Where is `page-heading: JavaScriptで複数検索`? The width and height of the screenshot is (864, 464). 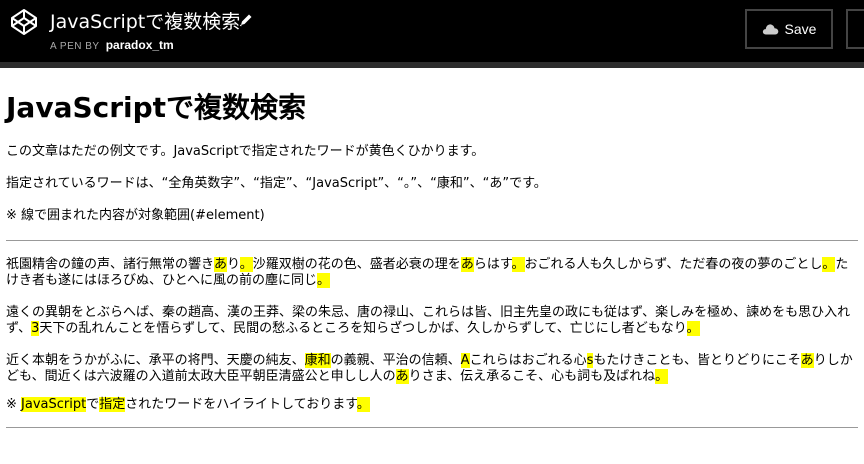
page-heading: JavaScriptで複数検索 is located at coordinates (156, 107).